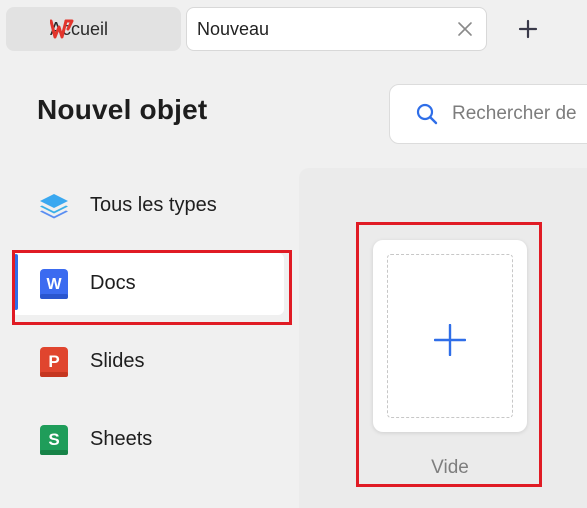  Describe the element at coordinates (54, 206) in the screenshot. I see `layers-icon` at that location.